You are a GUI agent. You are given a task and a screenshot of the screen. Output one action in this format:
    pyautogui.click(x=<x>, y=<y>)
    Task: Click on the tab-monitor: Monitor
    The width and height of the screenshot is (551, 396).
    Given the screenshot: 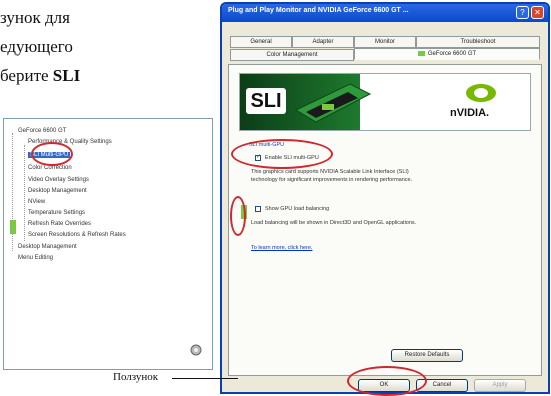 What is the action you would take?
    pyautogui.click(x=385, y=42)
    